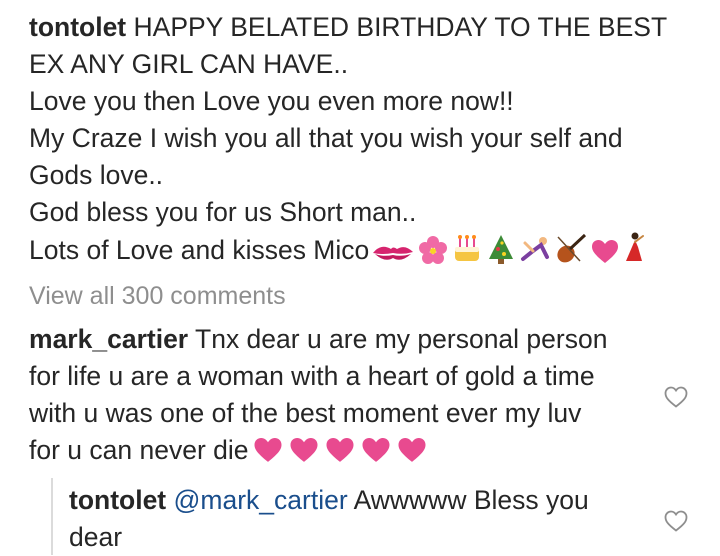 This screenshot has width=720, height=556. Describe the element at coordinates (271, 101) in the screenshot. I see `caption-line-3: Love you then Love you even more now!!` at that location.